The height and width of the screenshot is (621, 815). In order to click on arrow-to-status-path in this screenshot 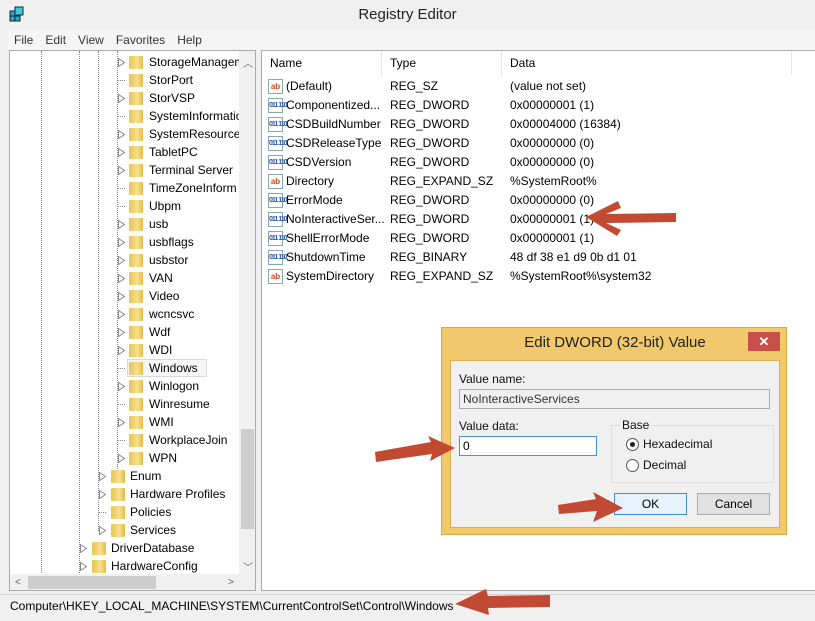, I will do `click(502, 602)`.